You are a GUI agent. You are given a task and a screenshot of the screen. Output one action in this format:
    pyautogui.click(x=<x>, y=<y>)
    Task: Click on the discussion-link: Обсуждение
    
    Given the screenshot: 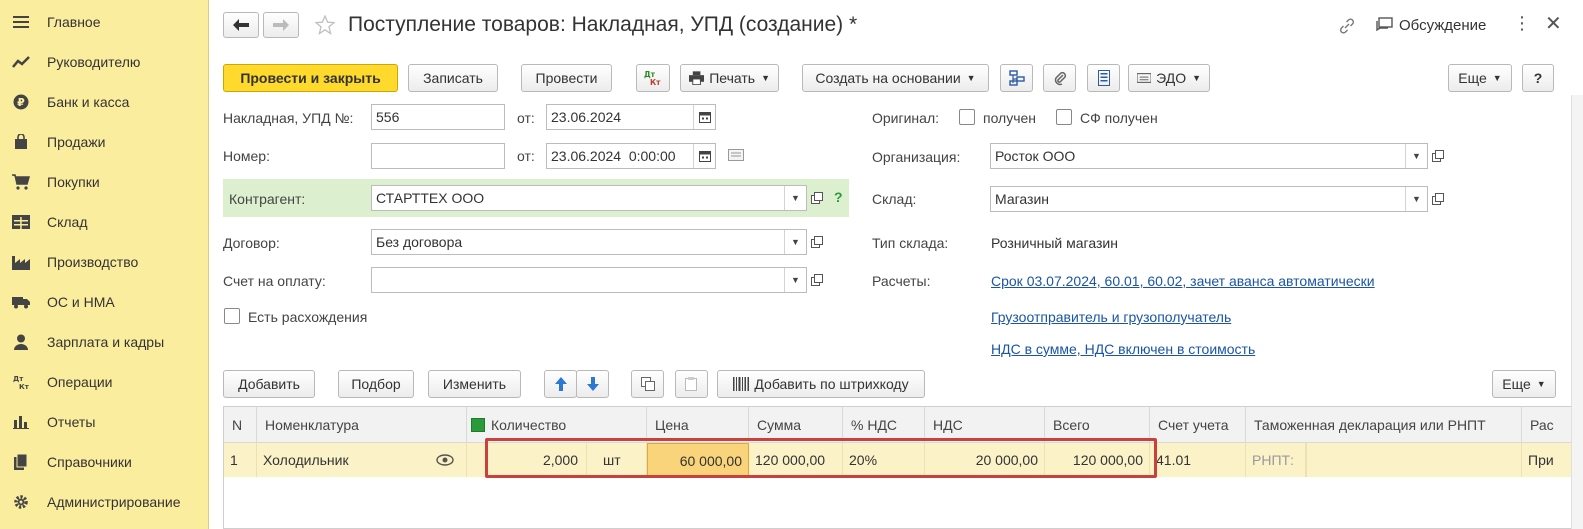 What is the action you would take?
    pyautogui.click(x=1442, y=25)
    